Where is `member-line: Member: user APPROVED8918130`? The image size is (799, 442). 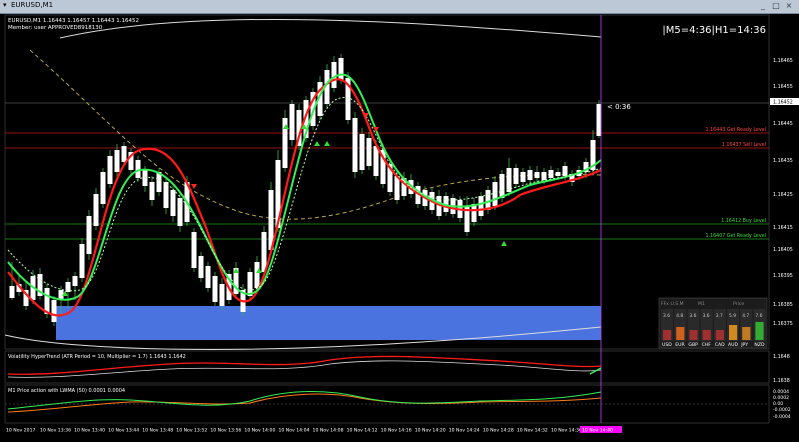 member-line: Member: user APPROVED8918130 is located at coordinates (55, 28).